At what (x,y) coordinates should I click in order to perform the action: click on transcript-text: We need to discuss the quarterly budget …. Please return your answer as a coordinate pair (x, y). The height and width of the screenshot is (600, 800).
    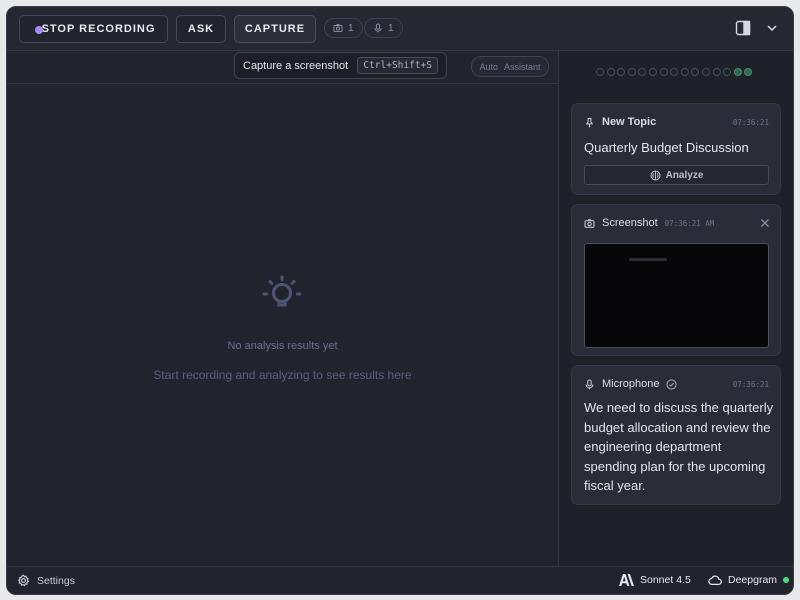
    Looking at the image, I should click on (679, 447).